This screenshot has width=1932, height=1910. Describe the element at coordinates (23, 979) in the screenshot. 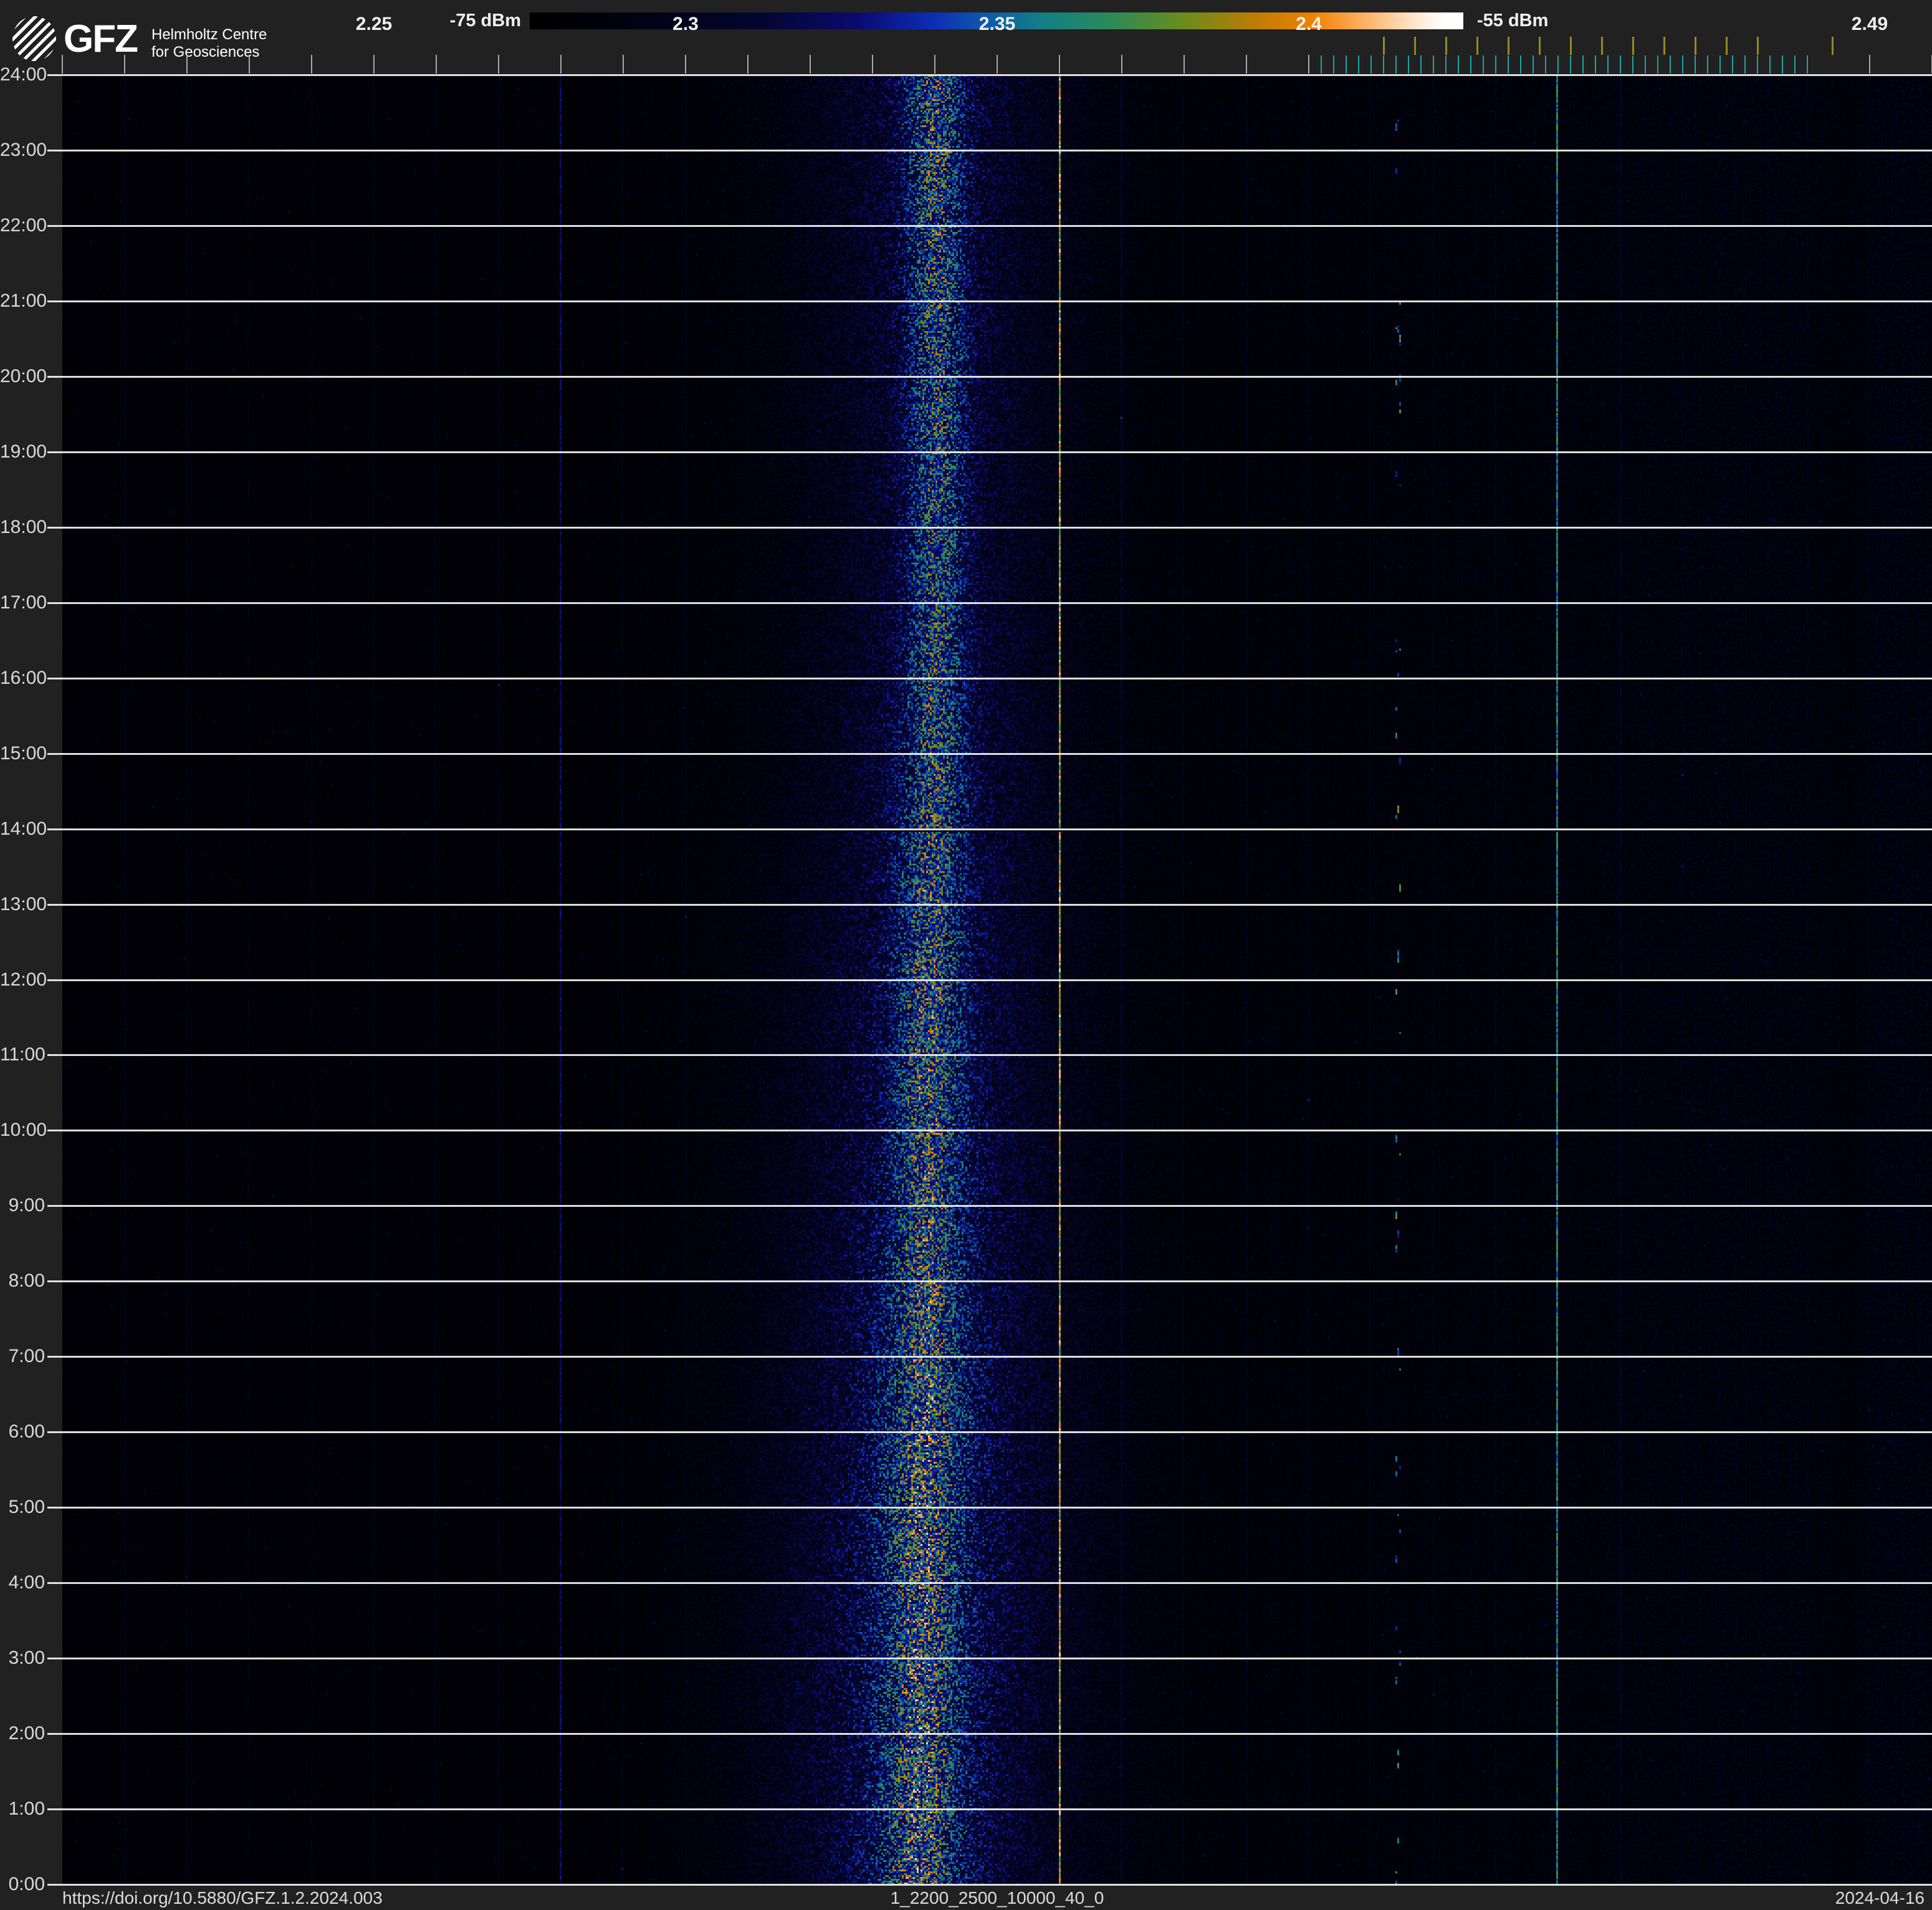

I see `time-label: 12:00` at that location.